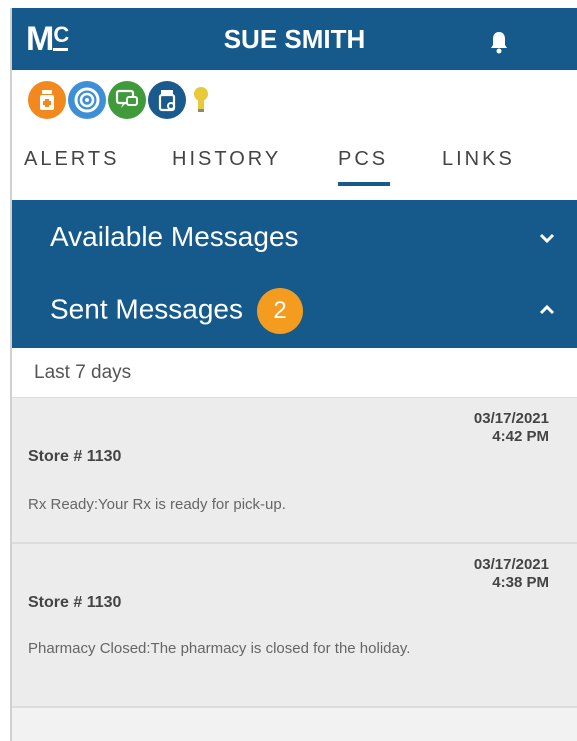  Describe the element at coordinates (226, 159) in the screenshot. I see `tab-history: HISTORY` at that location.